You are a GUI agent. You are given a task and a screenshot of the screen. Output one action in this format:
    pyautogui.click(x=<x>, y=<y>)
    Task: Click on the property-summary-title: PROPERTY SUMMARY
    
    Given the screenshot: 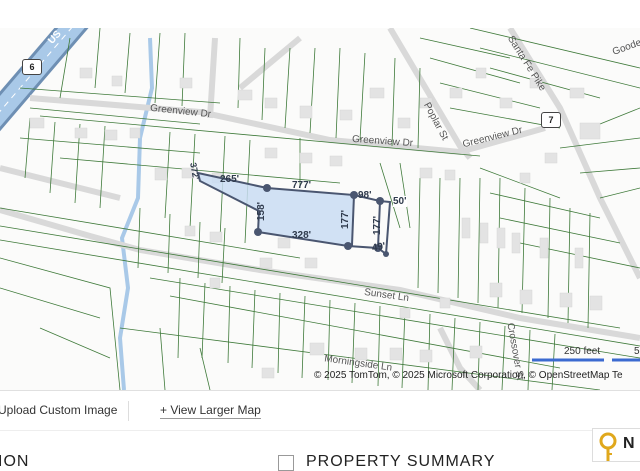 What is the action you would take?
    pyautogui.click(x=401, y=461)
    